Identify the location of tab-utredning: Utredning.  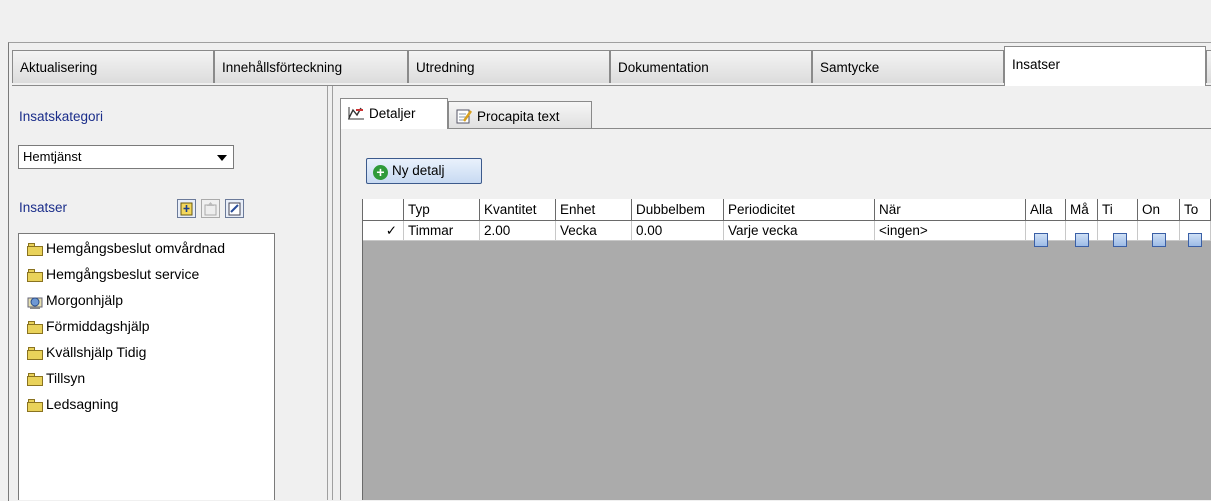
(509, 66).